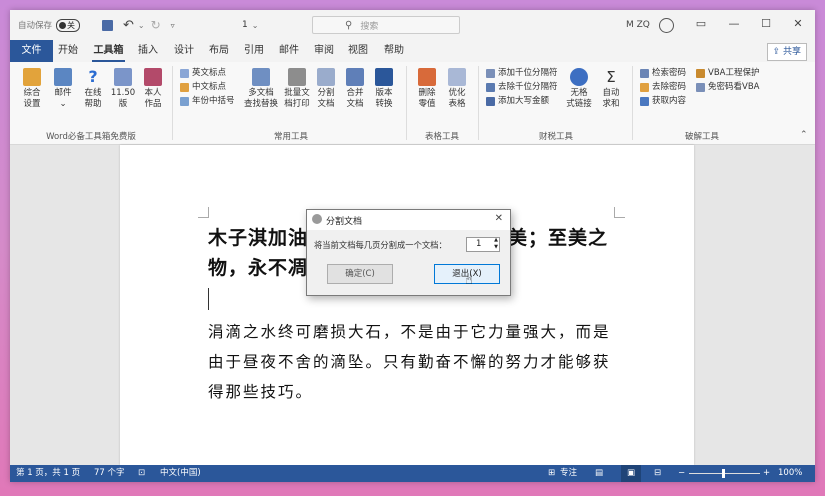  I want to click on autosave-toggle, so click(68, 25).